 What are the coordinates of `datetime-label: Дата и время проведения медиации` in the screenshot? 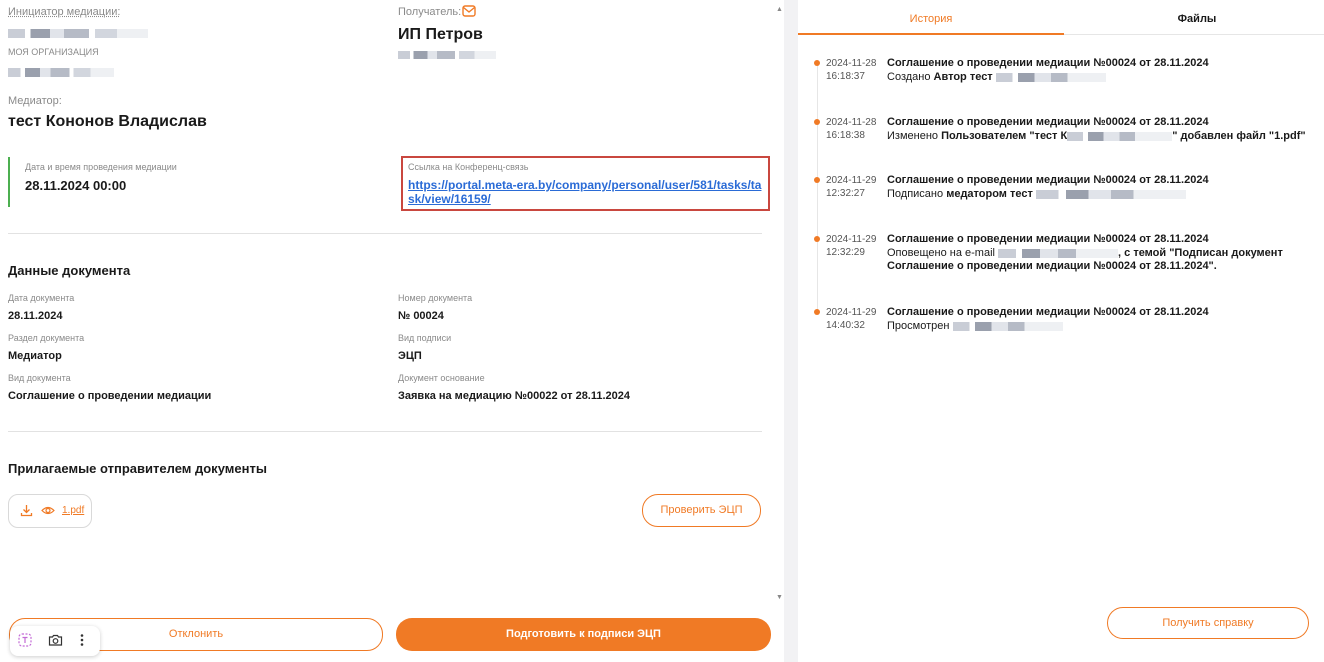 It's located at (101, 167).